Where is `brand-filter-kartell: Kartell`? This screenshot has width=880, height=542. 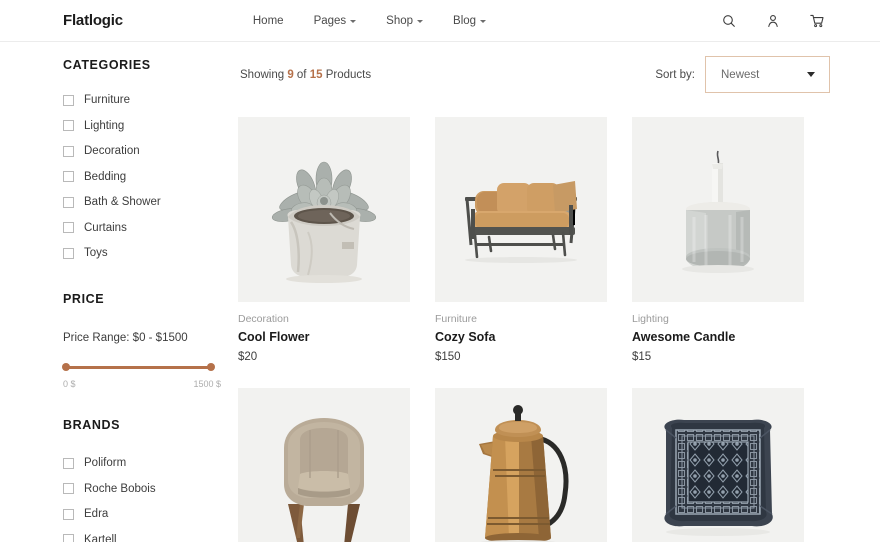
brand-filter-kartell: Kartell is located at coordinates (150, 538).